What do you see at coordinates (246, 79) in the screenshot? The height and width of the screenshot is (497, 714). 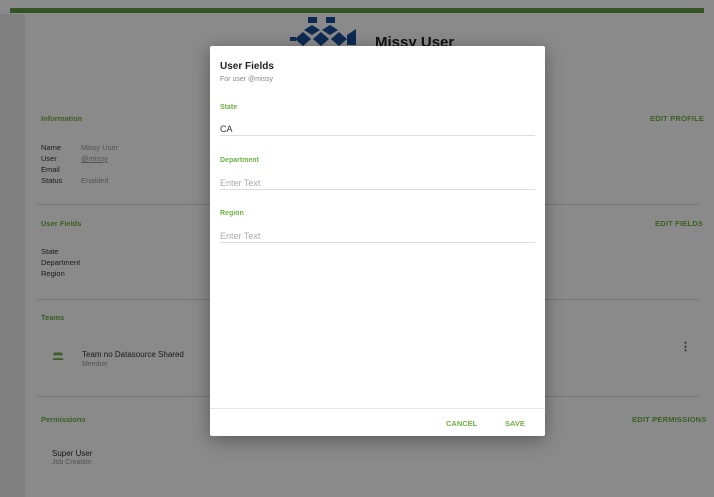 I see `dialog-subtitle: For user @missy` at bounding box center [246, 79].